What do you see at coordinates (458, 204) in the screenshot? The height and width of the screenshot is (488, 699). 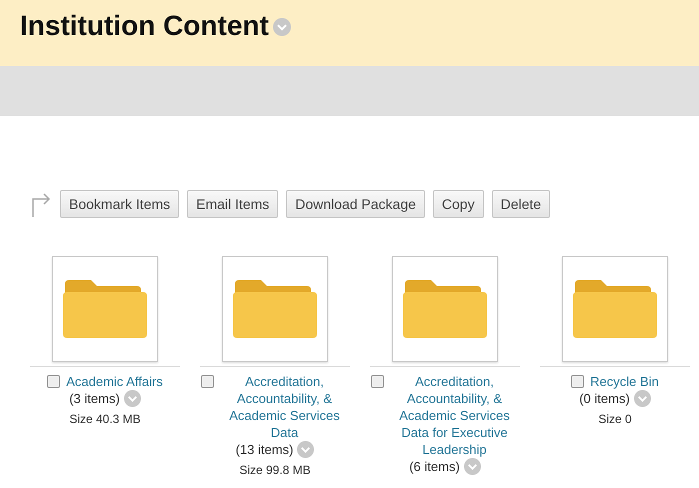 I see `toolbar-button: Copy` at bounding box center [458, 204].